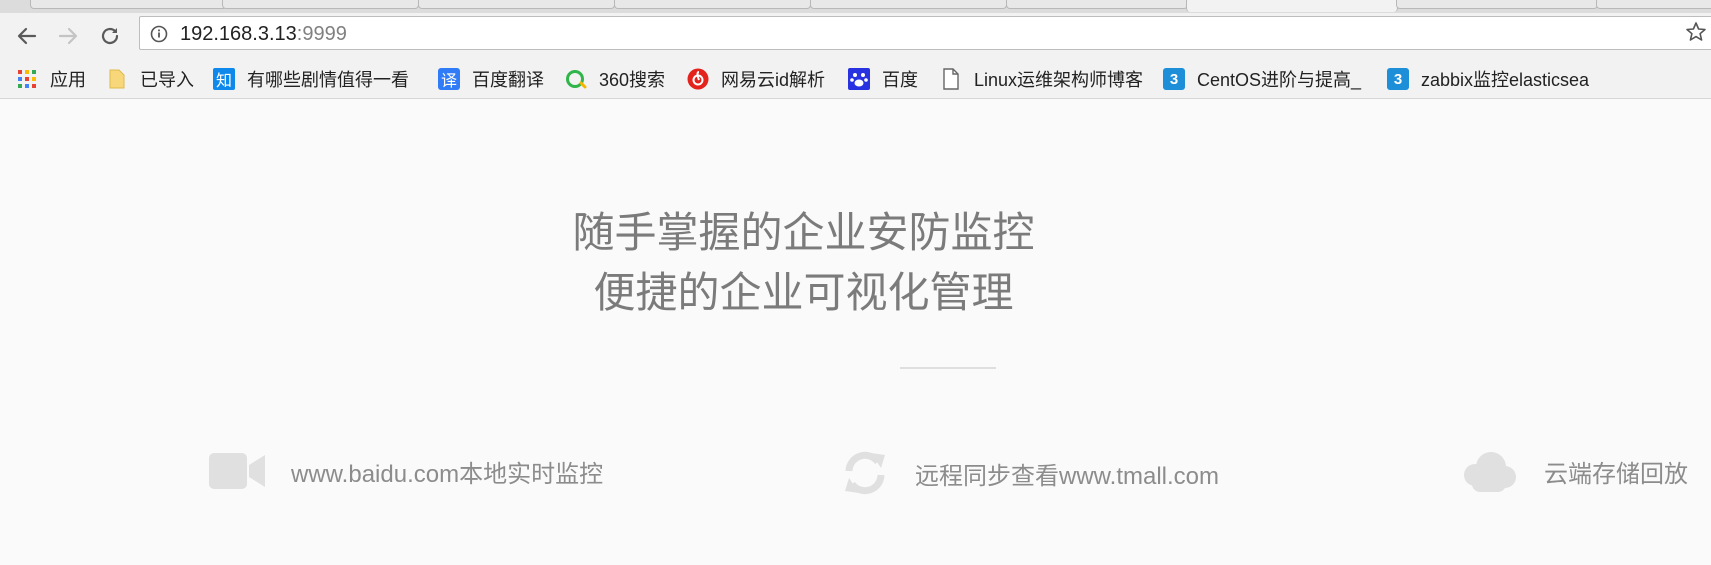  I want to click on feature-remote-sync: 远程同步查看www.tmall.com, so click(1030, 473).